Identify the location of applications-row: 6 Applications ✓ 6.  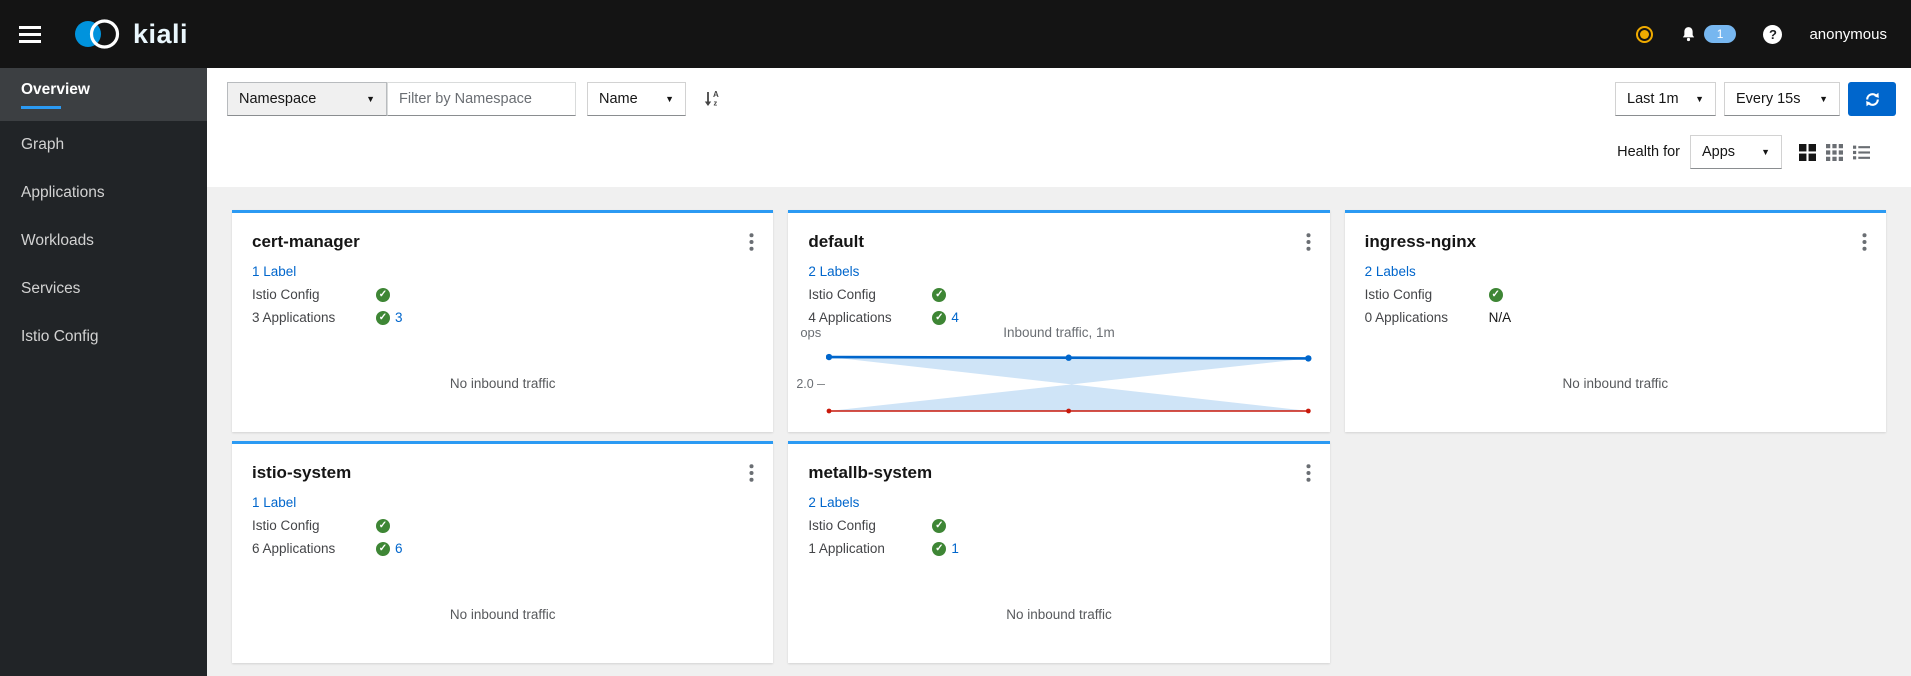
(502, 548).